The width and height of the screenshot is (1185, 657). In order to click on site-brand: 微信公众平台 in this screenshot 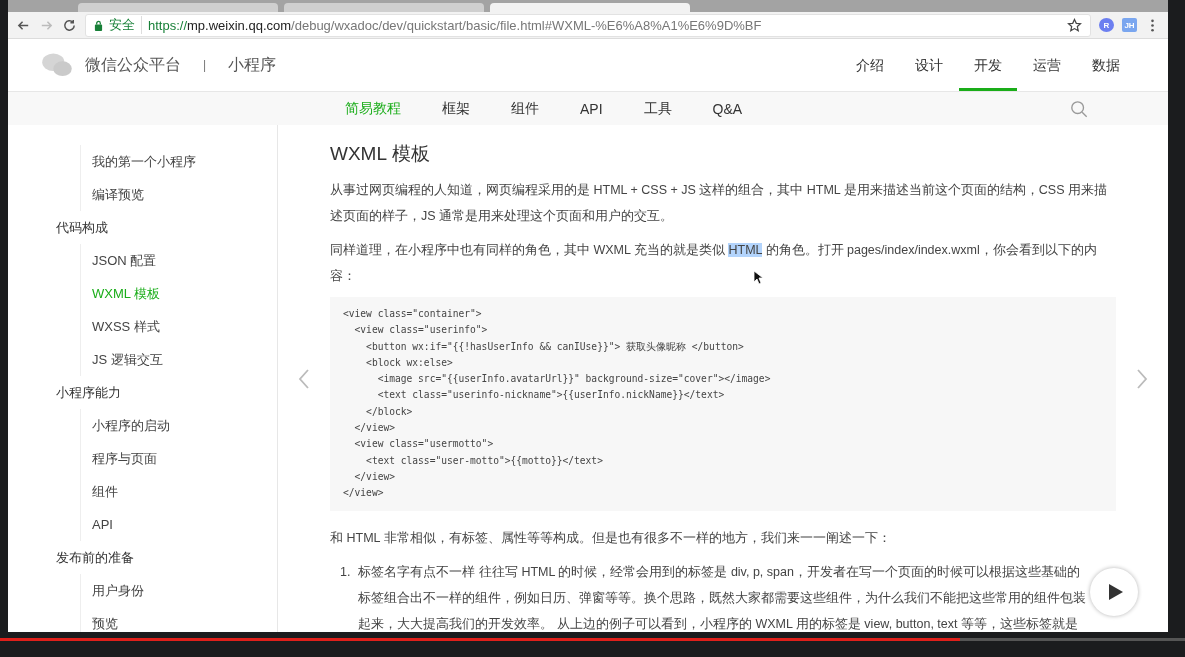, I will do `click(133, 65)`.